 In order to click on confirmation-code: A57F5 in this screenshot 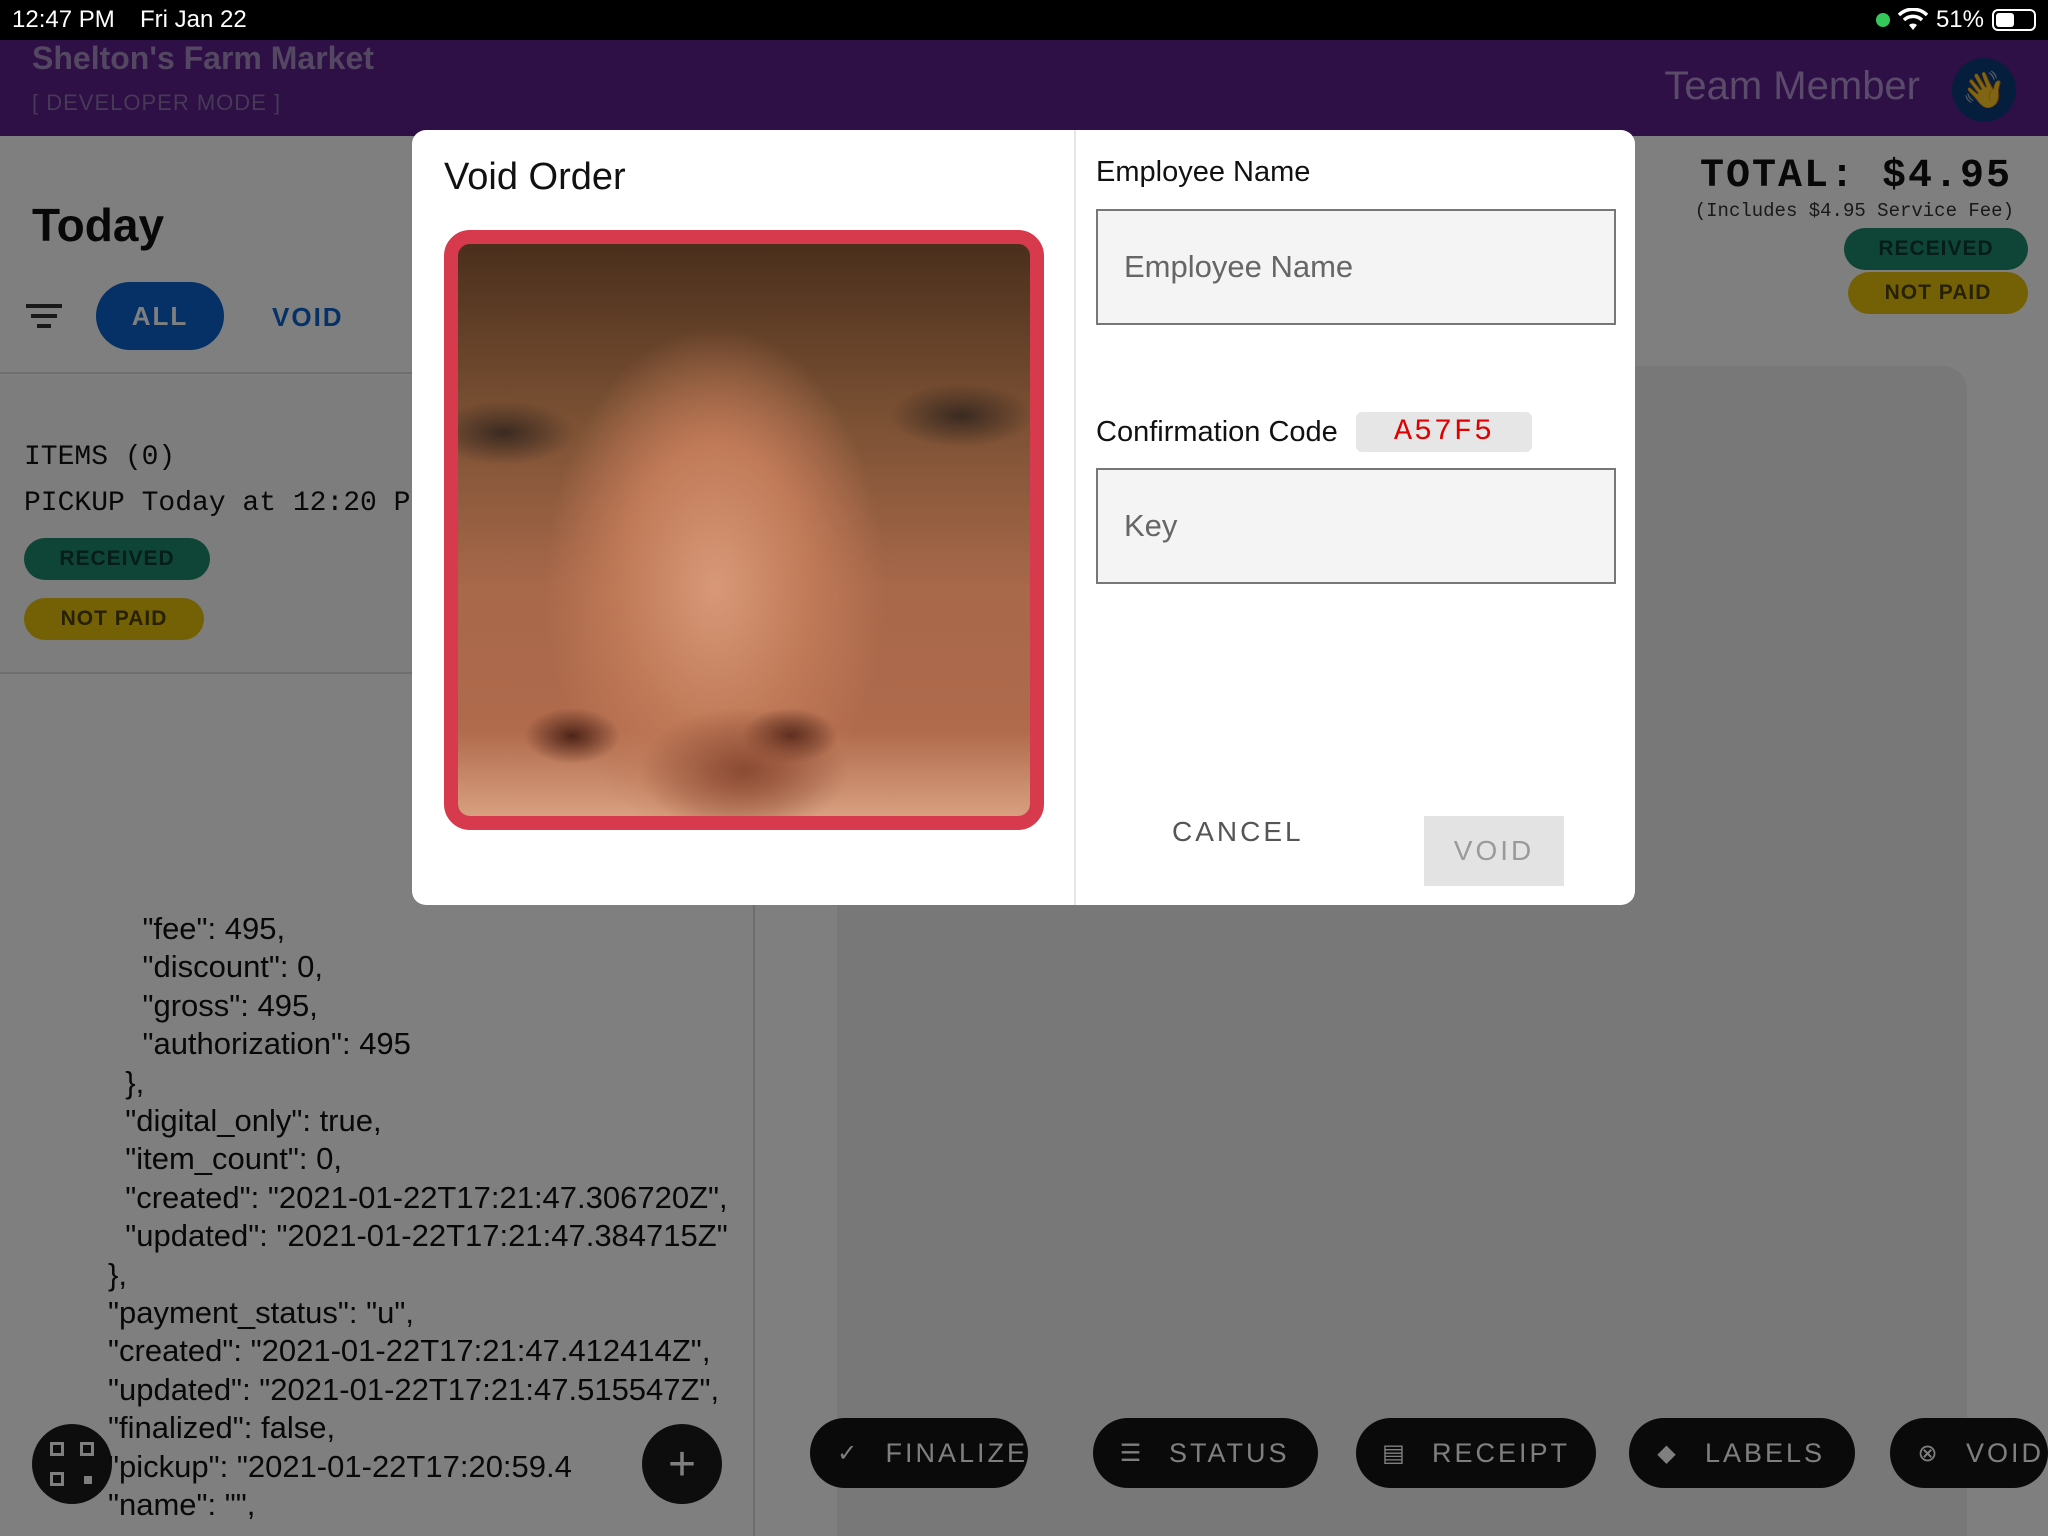, I will do `click(1444, 432)`.